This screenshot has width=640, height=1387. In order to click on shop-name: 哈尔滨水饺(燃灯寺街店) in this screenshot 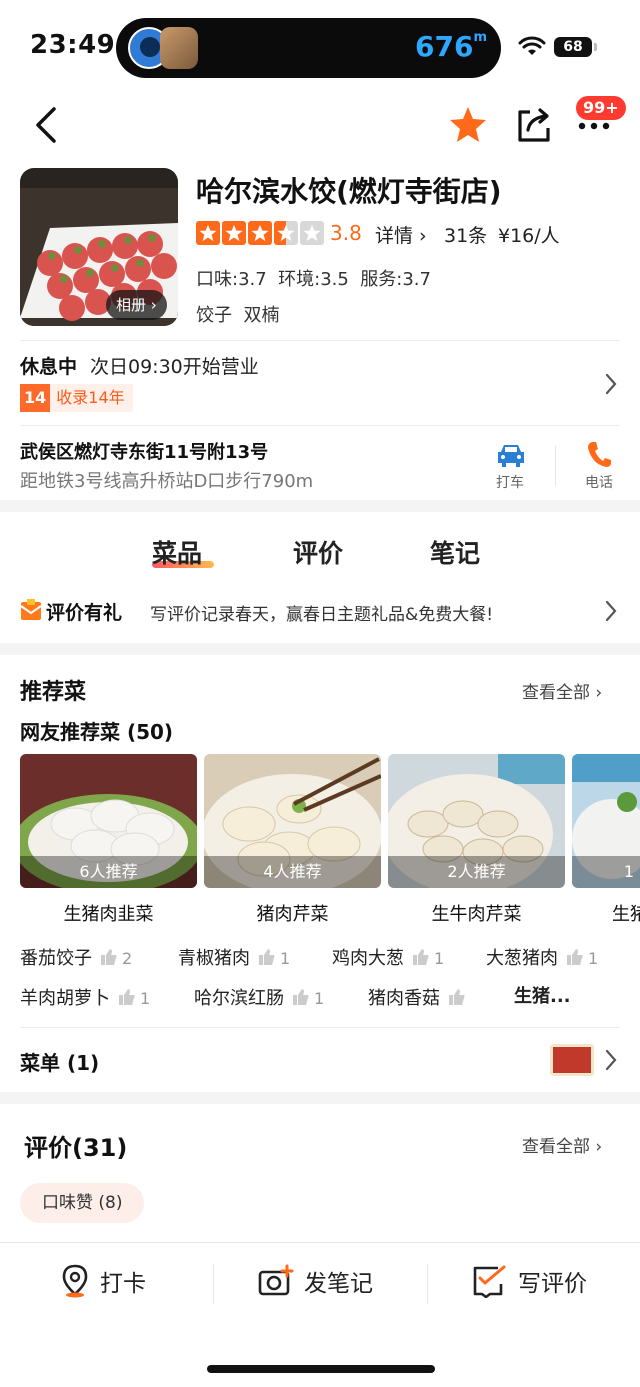, I will do `click(349, 191)`.